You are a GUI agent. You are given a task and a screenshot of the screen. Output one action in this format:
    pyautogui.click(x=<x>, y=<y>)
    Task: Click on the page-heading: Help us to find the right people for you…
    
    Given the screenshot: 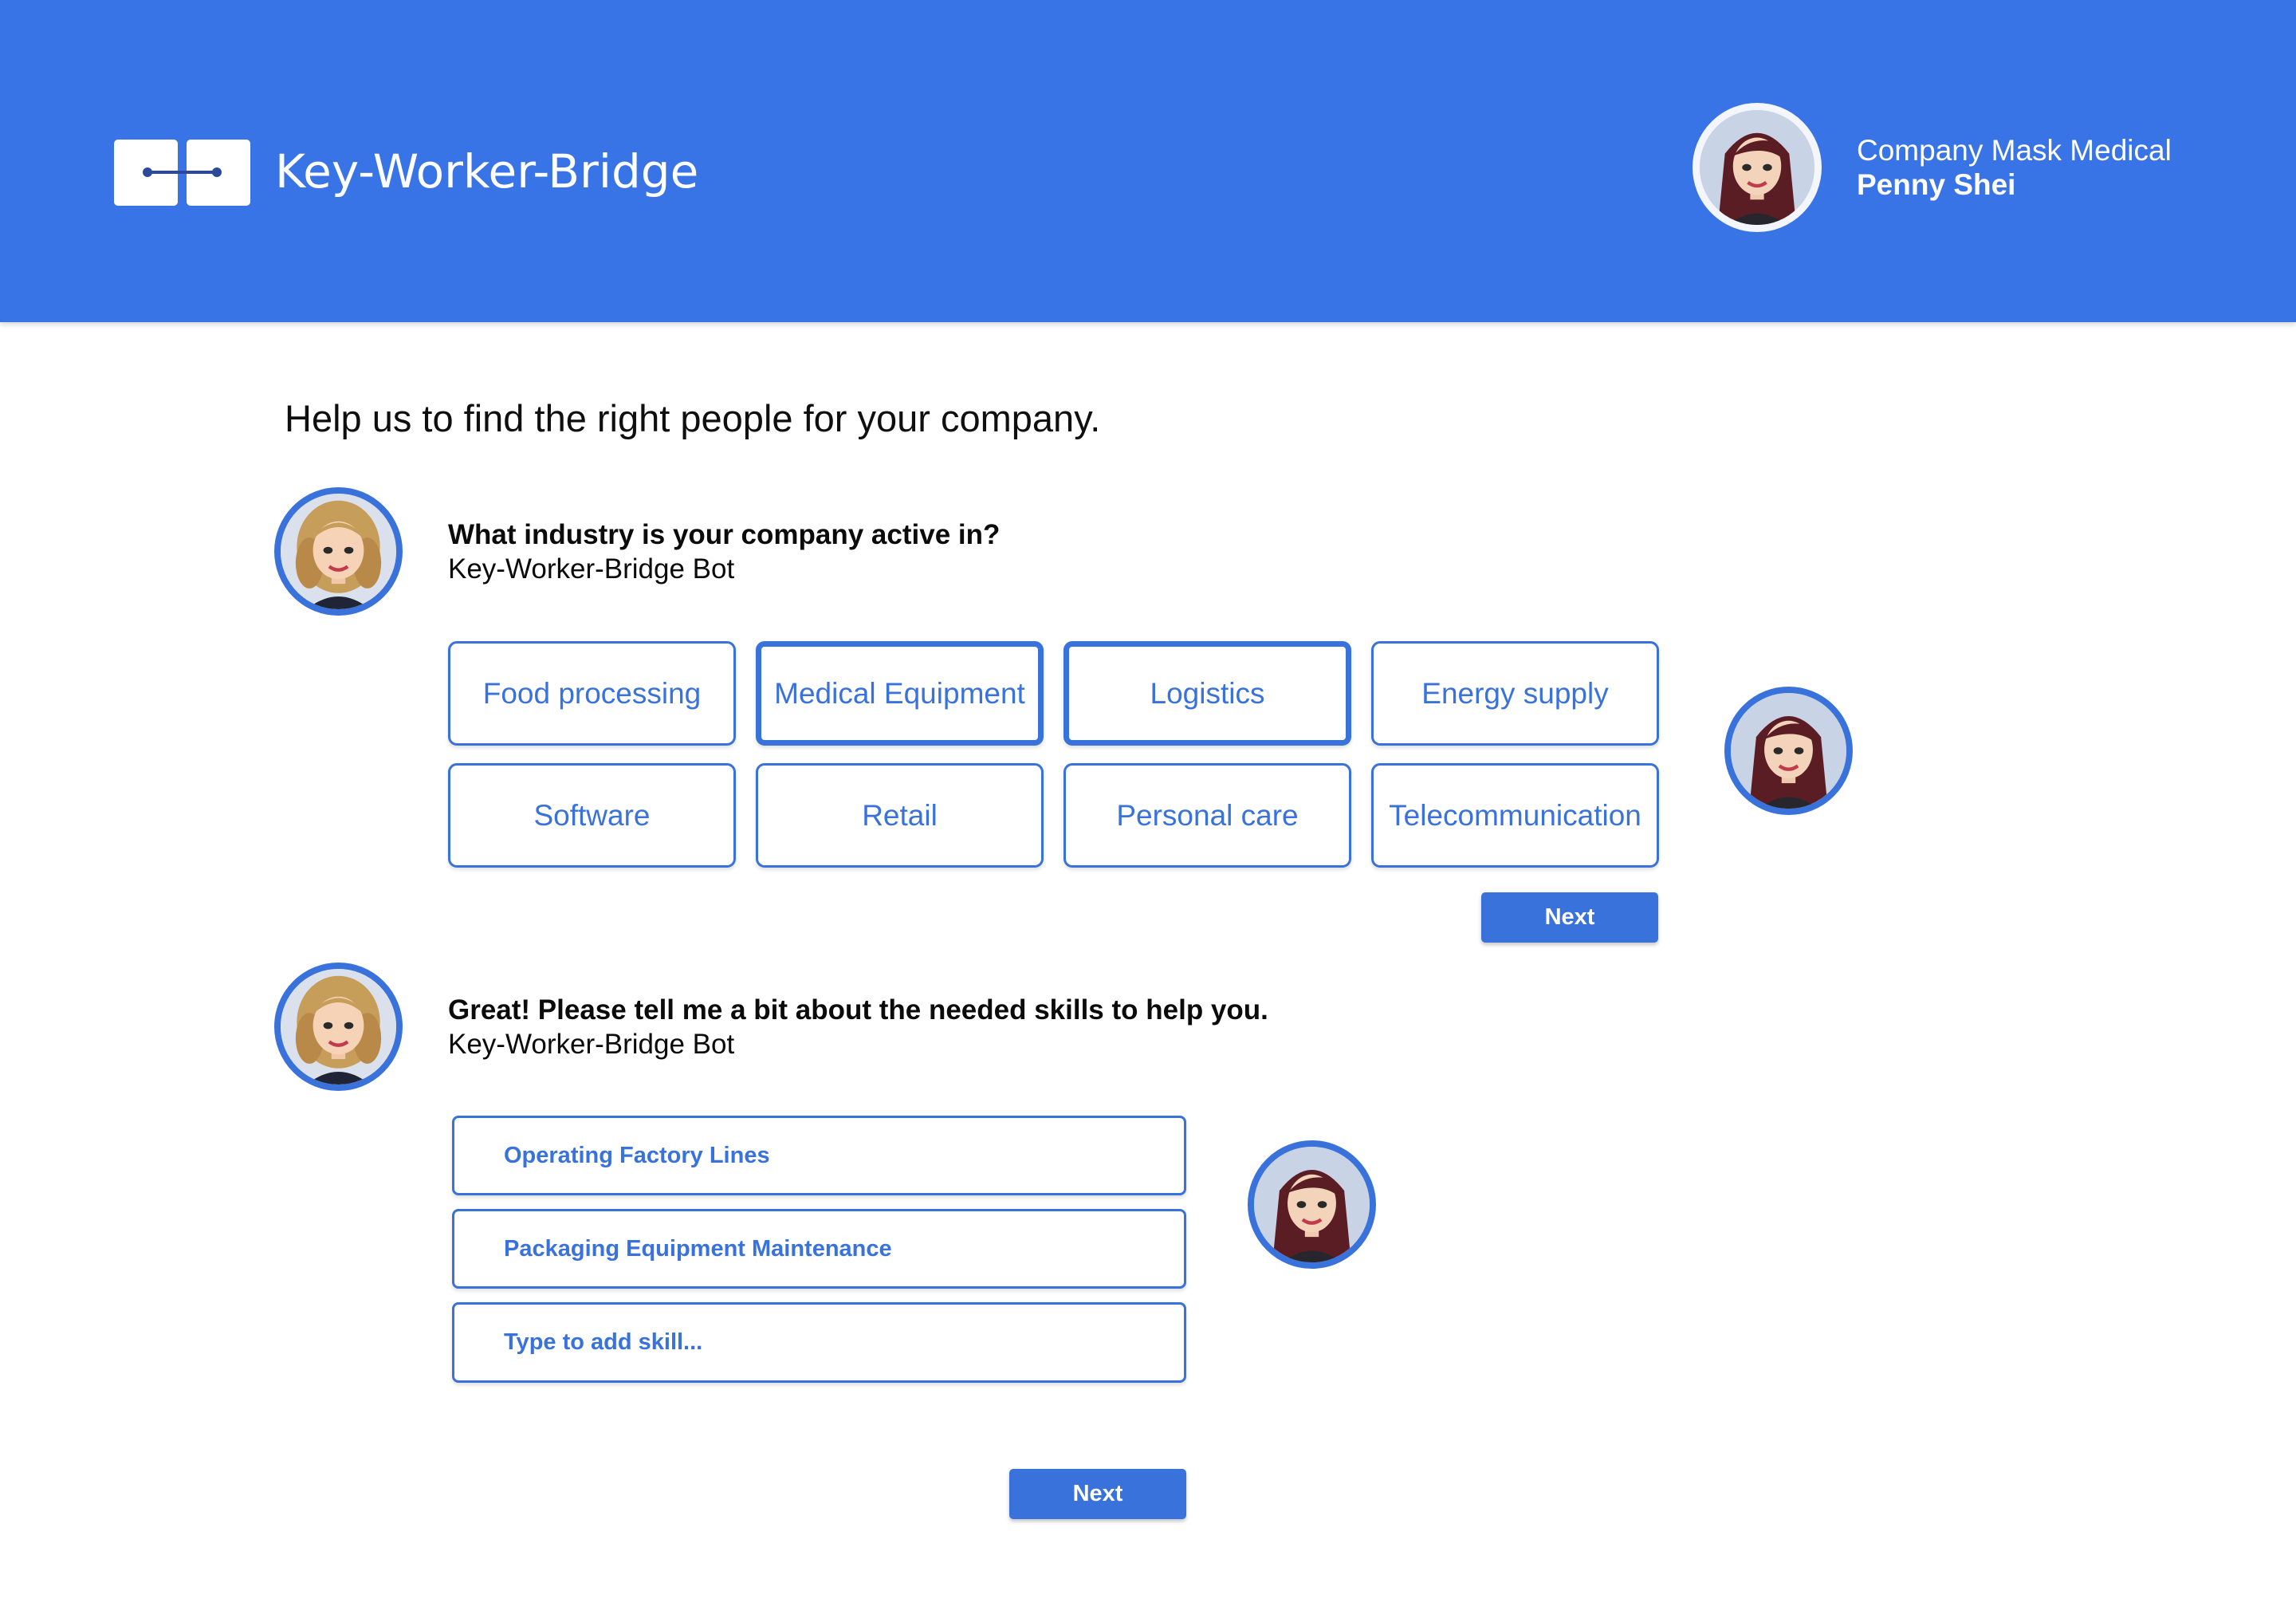 What is the action you would take?
    pyautogui.click(x=693, y=418)
    